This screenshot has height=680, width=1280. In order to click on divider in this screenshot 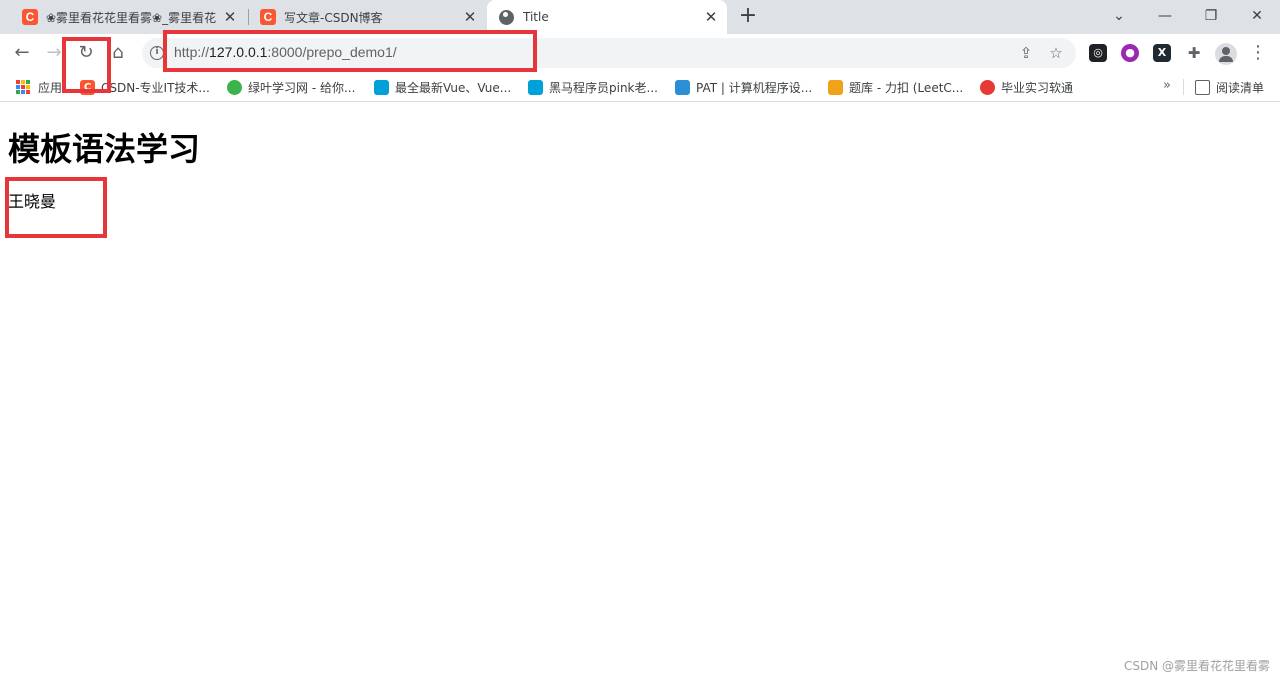, I will do `click(1183, 87)`.